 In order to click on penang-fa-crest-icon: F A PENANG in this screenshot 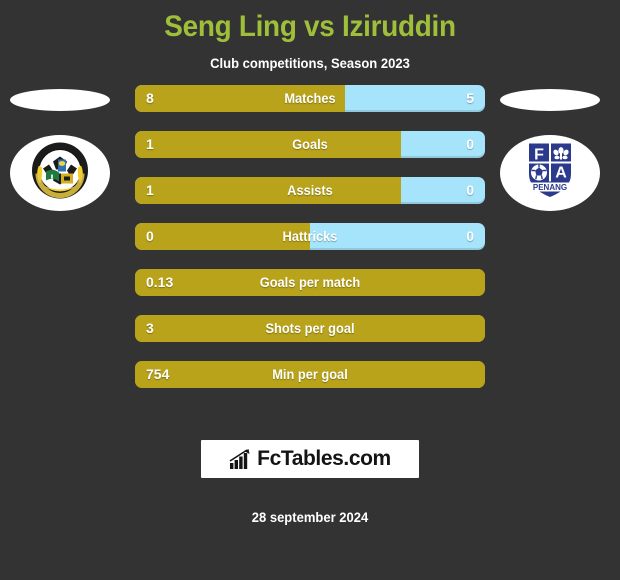, I will do `click(550, 173)`.